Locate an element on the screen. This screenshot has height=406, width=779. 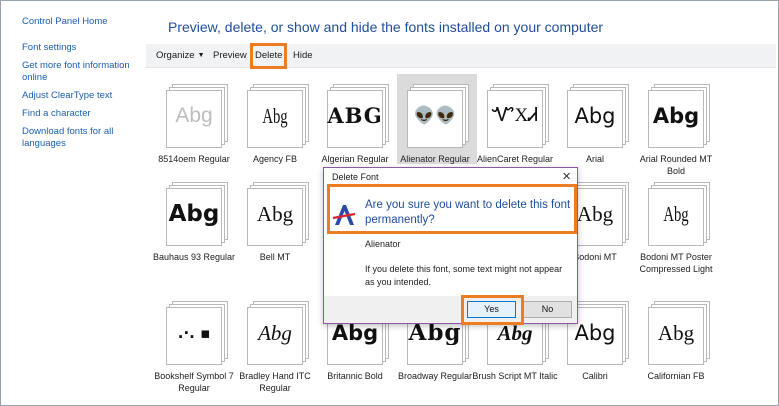
font-name: Californian FB is located at coordinates (676, 376).